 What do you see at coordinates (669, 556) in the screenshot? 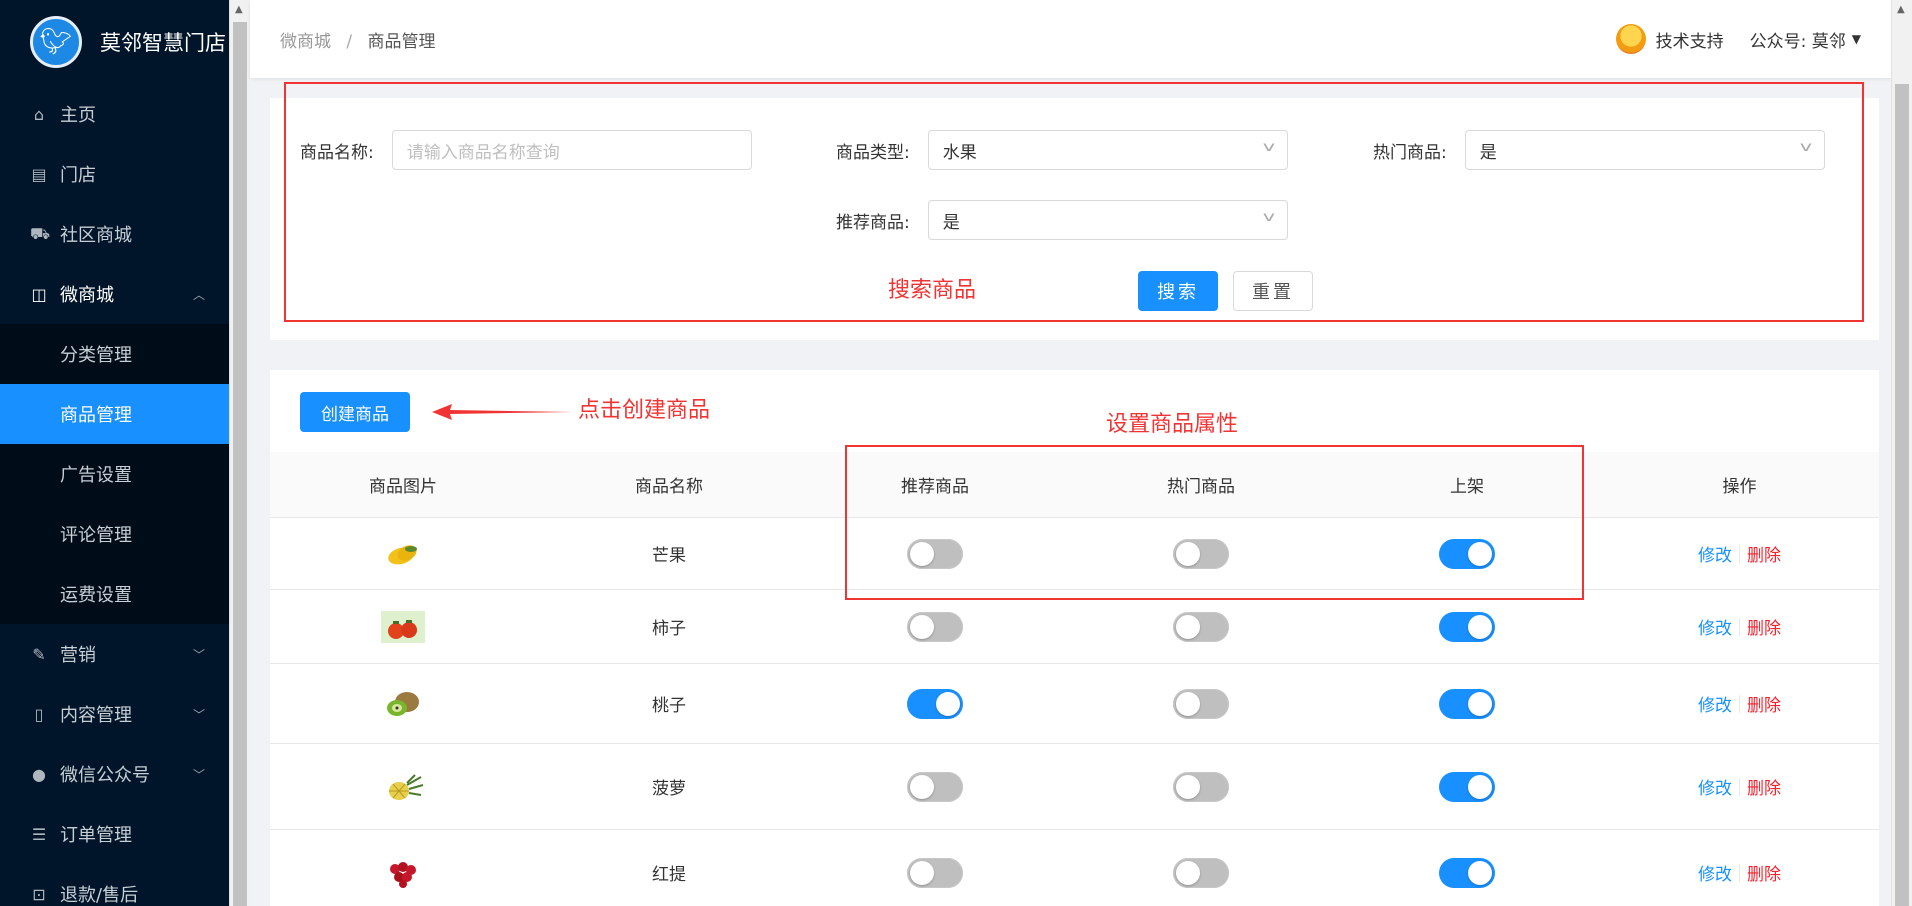
I see `product-name: 芒果` at bounding box center [669, 556].